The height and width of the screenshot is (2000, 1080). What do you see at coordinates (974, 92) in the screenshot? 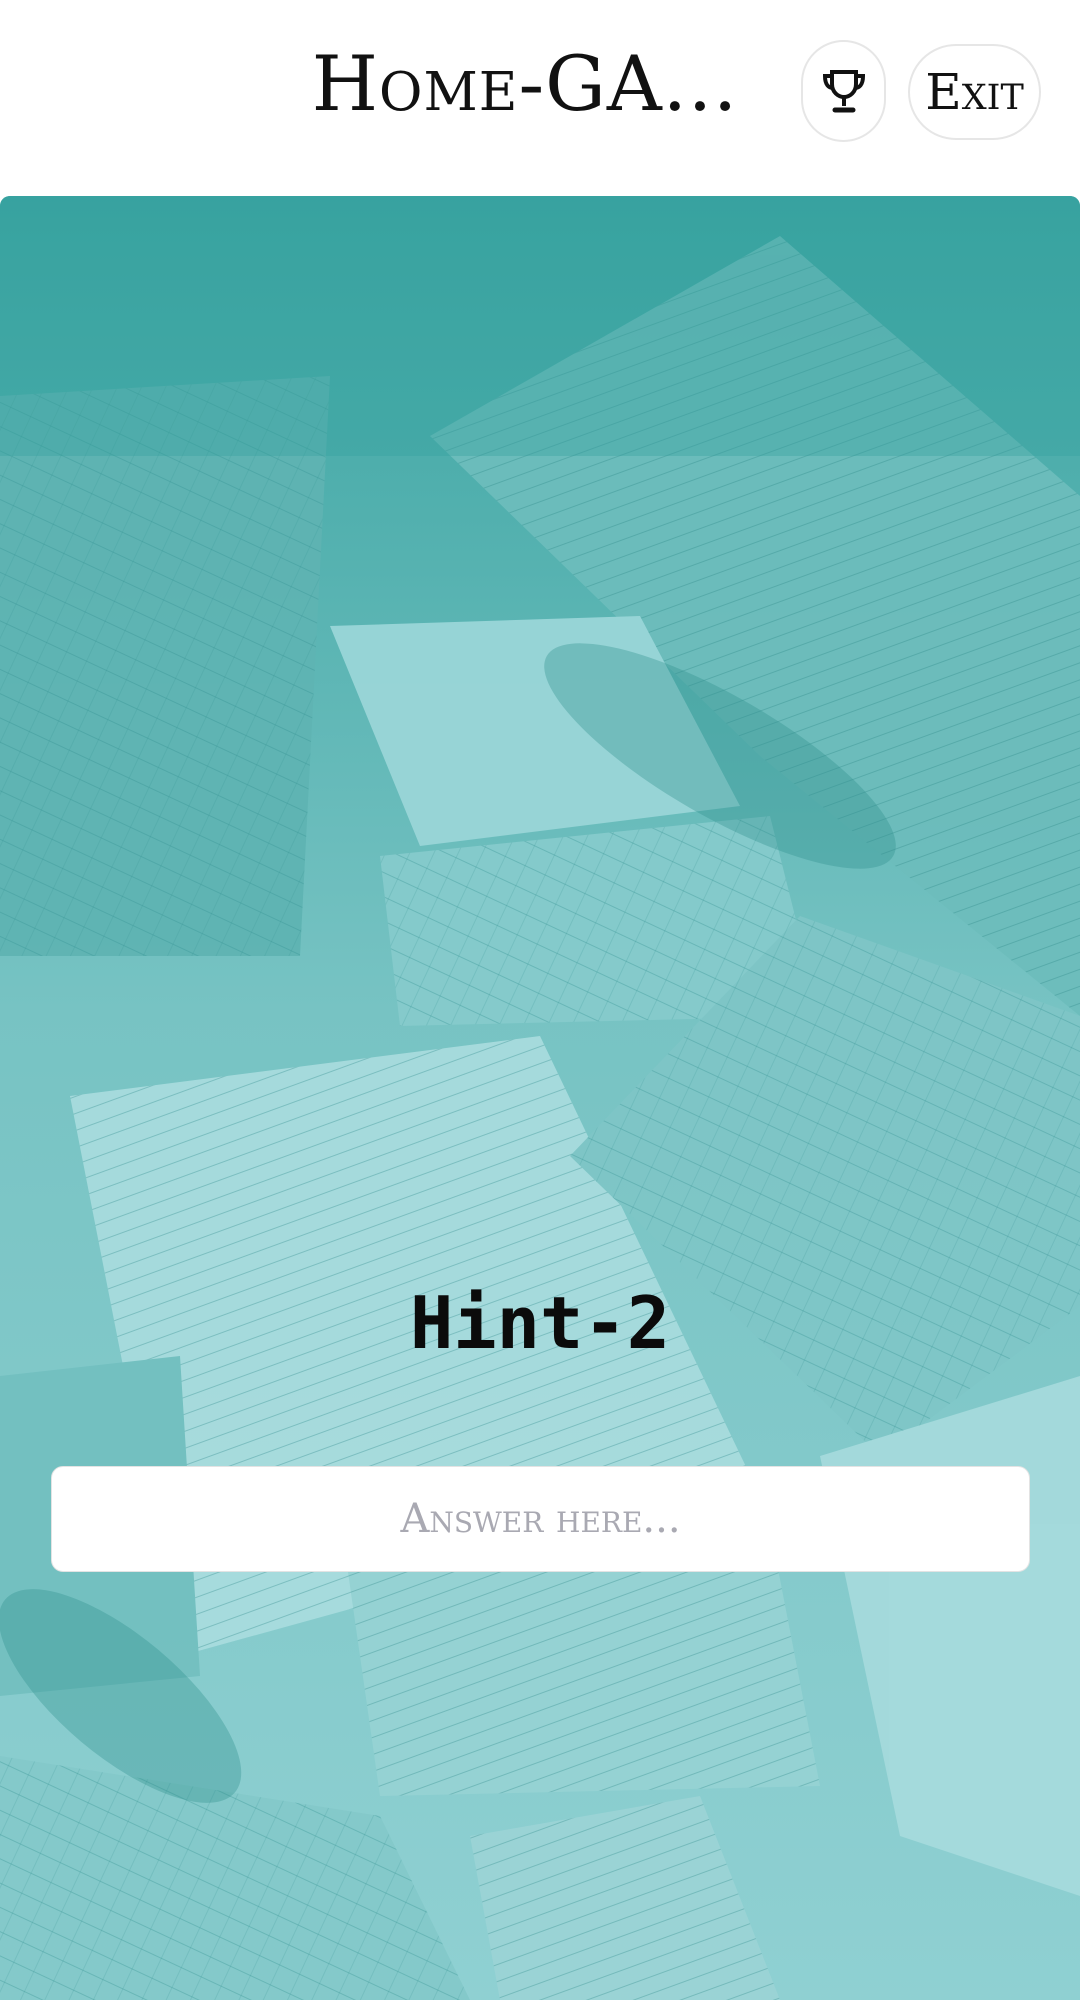
I see `exit-button: Exit` at bounding box center [974, 92].